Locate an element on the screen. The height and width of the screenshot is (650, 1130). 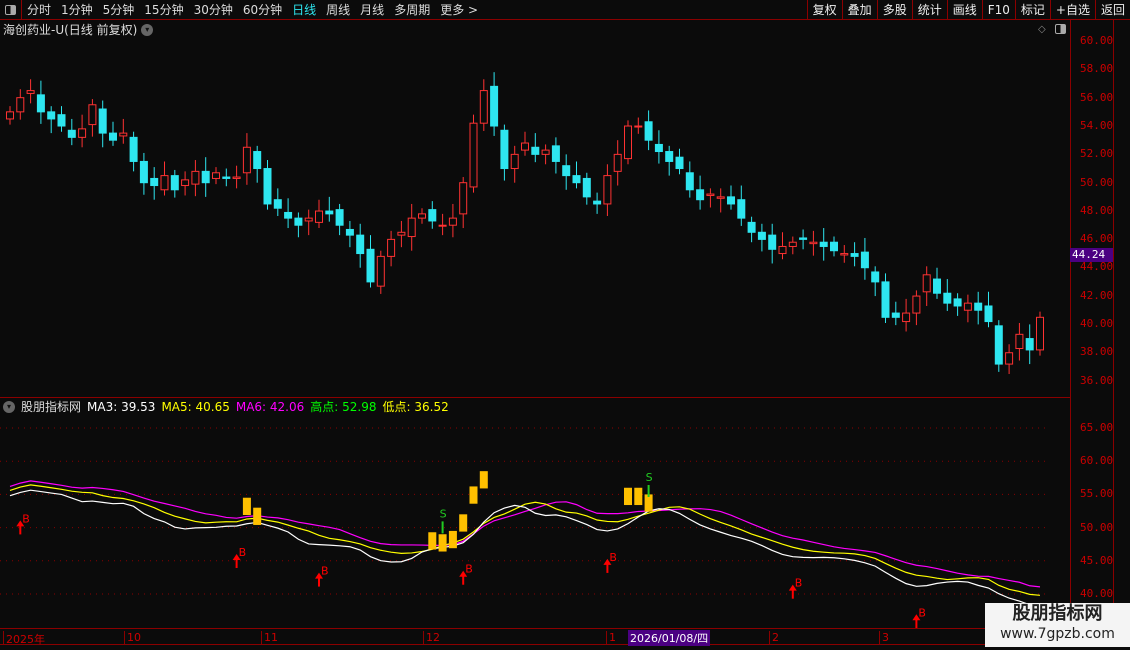
price-tick: 56.00 is located at coordinates (1097, 97).